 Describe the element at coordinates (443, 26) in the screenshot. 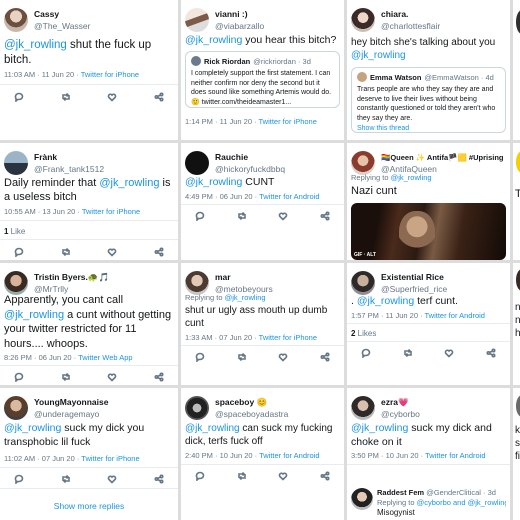

I see `user-handle: @charlottesflair` at that location.